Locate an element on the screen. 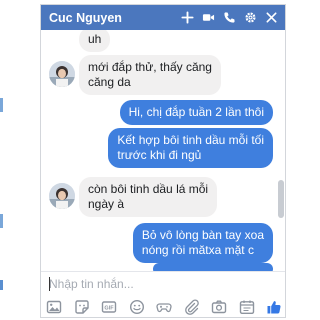 The image size is (320, 320). message-bubble-incoming: uh is located at coordinates (95, 41).